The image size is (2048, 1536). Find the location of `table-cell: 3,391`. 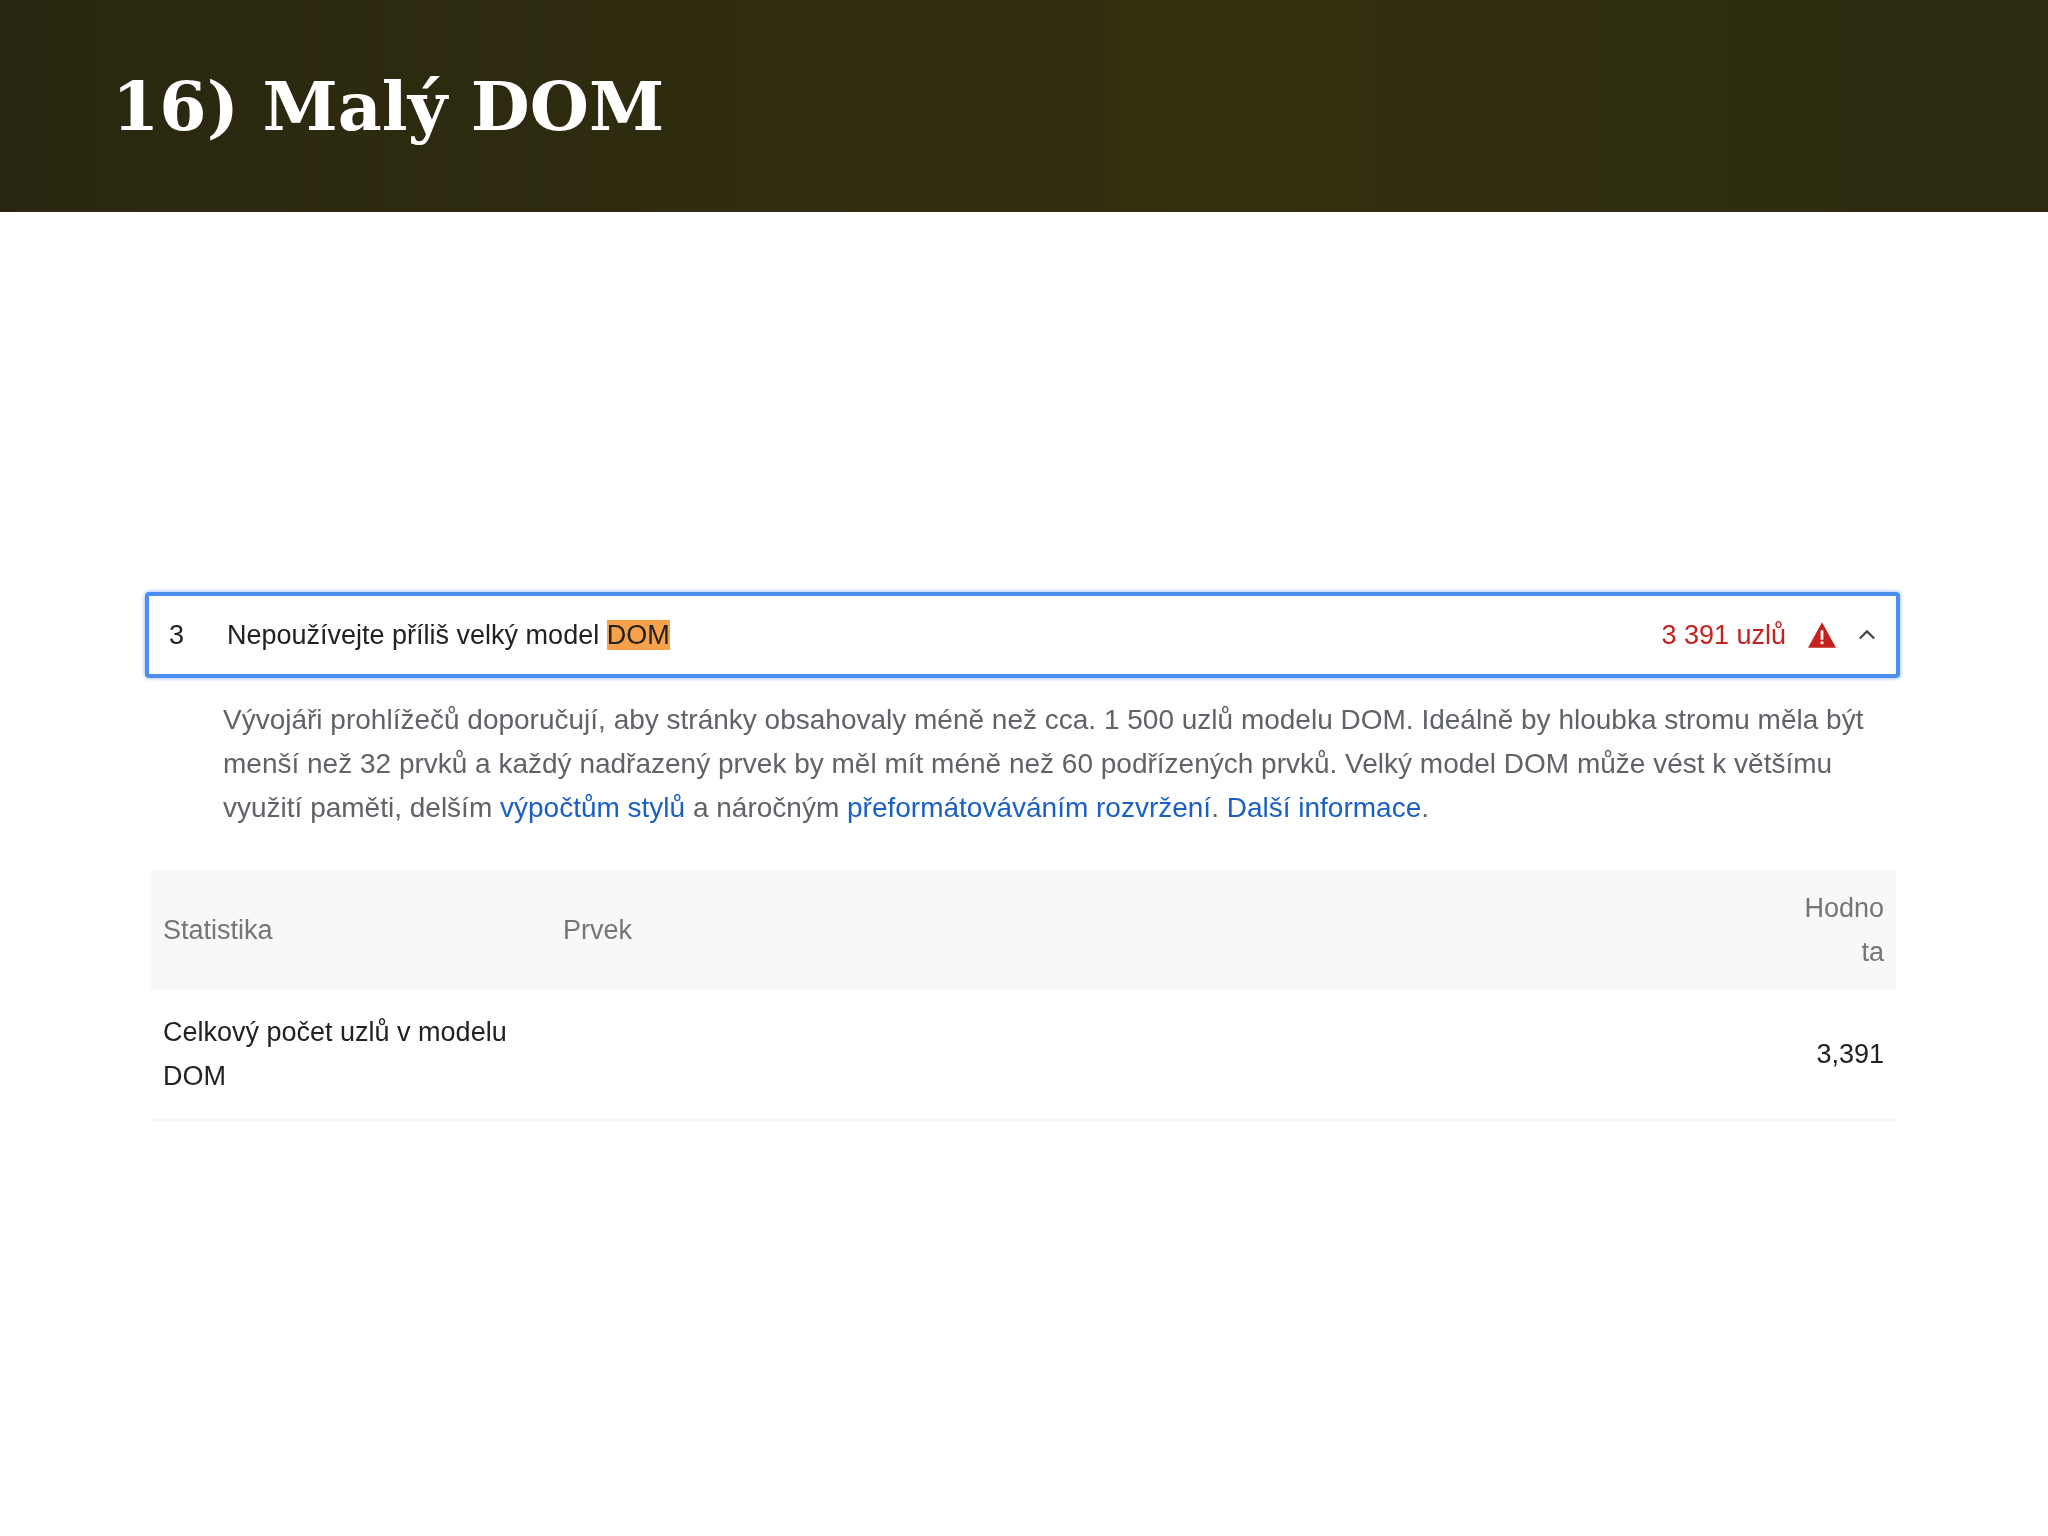

table-cell: 3,391 is located at coordinates (1850, 1054).